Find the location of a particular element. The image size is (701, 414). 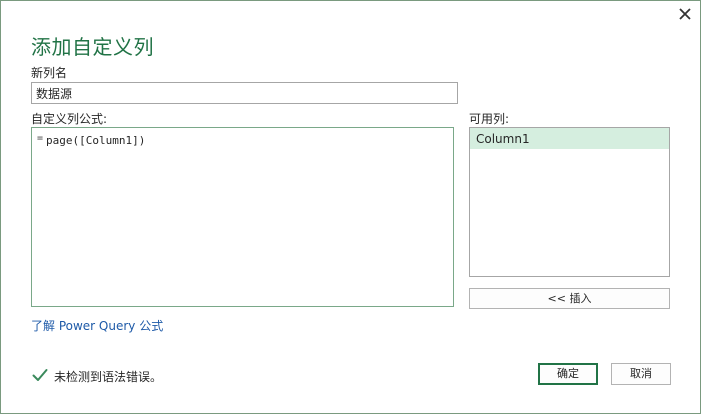

available-columns-list: Column1 is located at coordinates (569, 202).